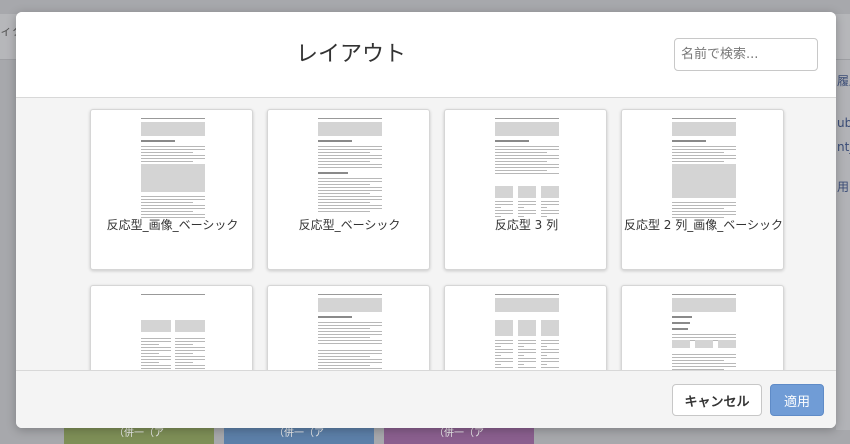 The width and height of the screenshot is (850, 444). I want to click on layout-card: 反応型 2 列_画像_ベーシック, so click(702, 189).